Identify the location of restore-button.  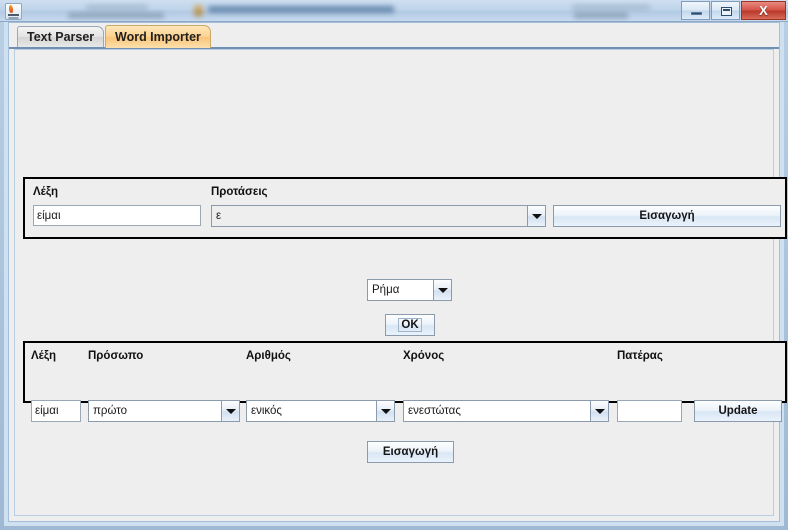
(725, 10).